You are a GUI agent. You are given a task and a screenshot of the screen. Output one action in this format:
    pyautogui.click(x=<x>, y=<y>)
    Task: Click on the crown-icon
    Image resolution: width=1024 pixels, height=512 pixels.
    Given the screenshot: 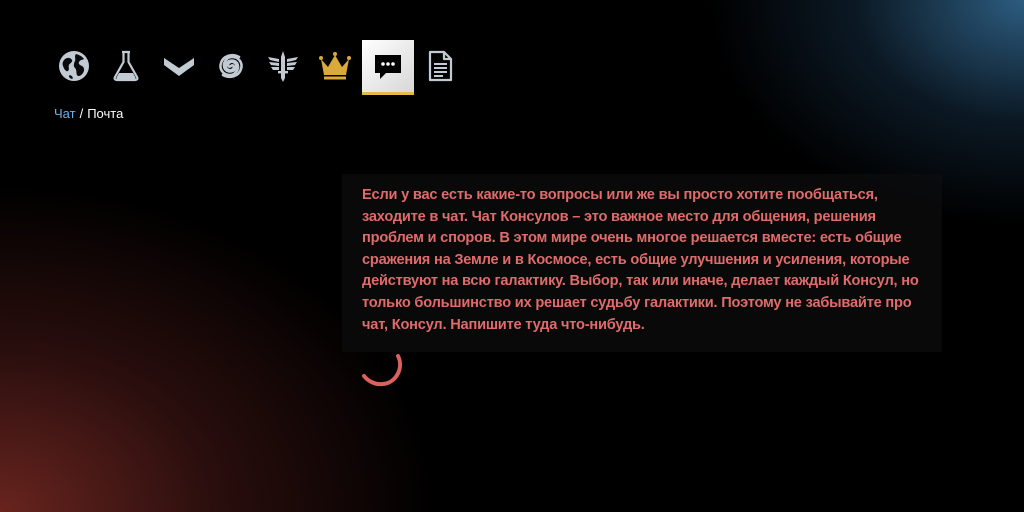 What is the action you would take?
    pyautogui.click(x=335, y=66)
    